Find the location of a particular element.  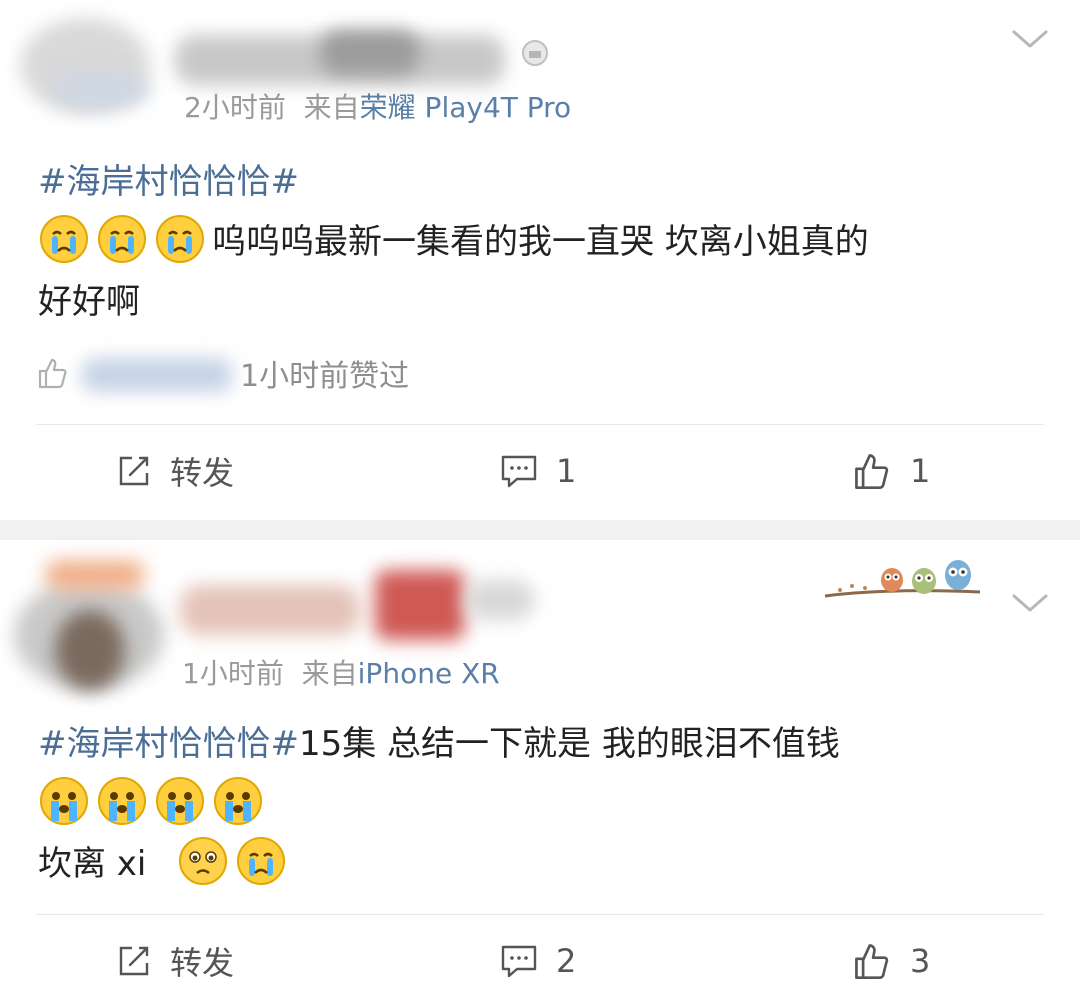

post-text: 坎离 xi is located at coordinates (92, 864).